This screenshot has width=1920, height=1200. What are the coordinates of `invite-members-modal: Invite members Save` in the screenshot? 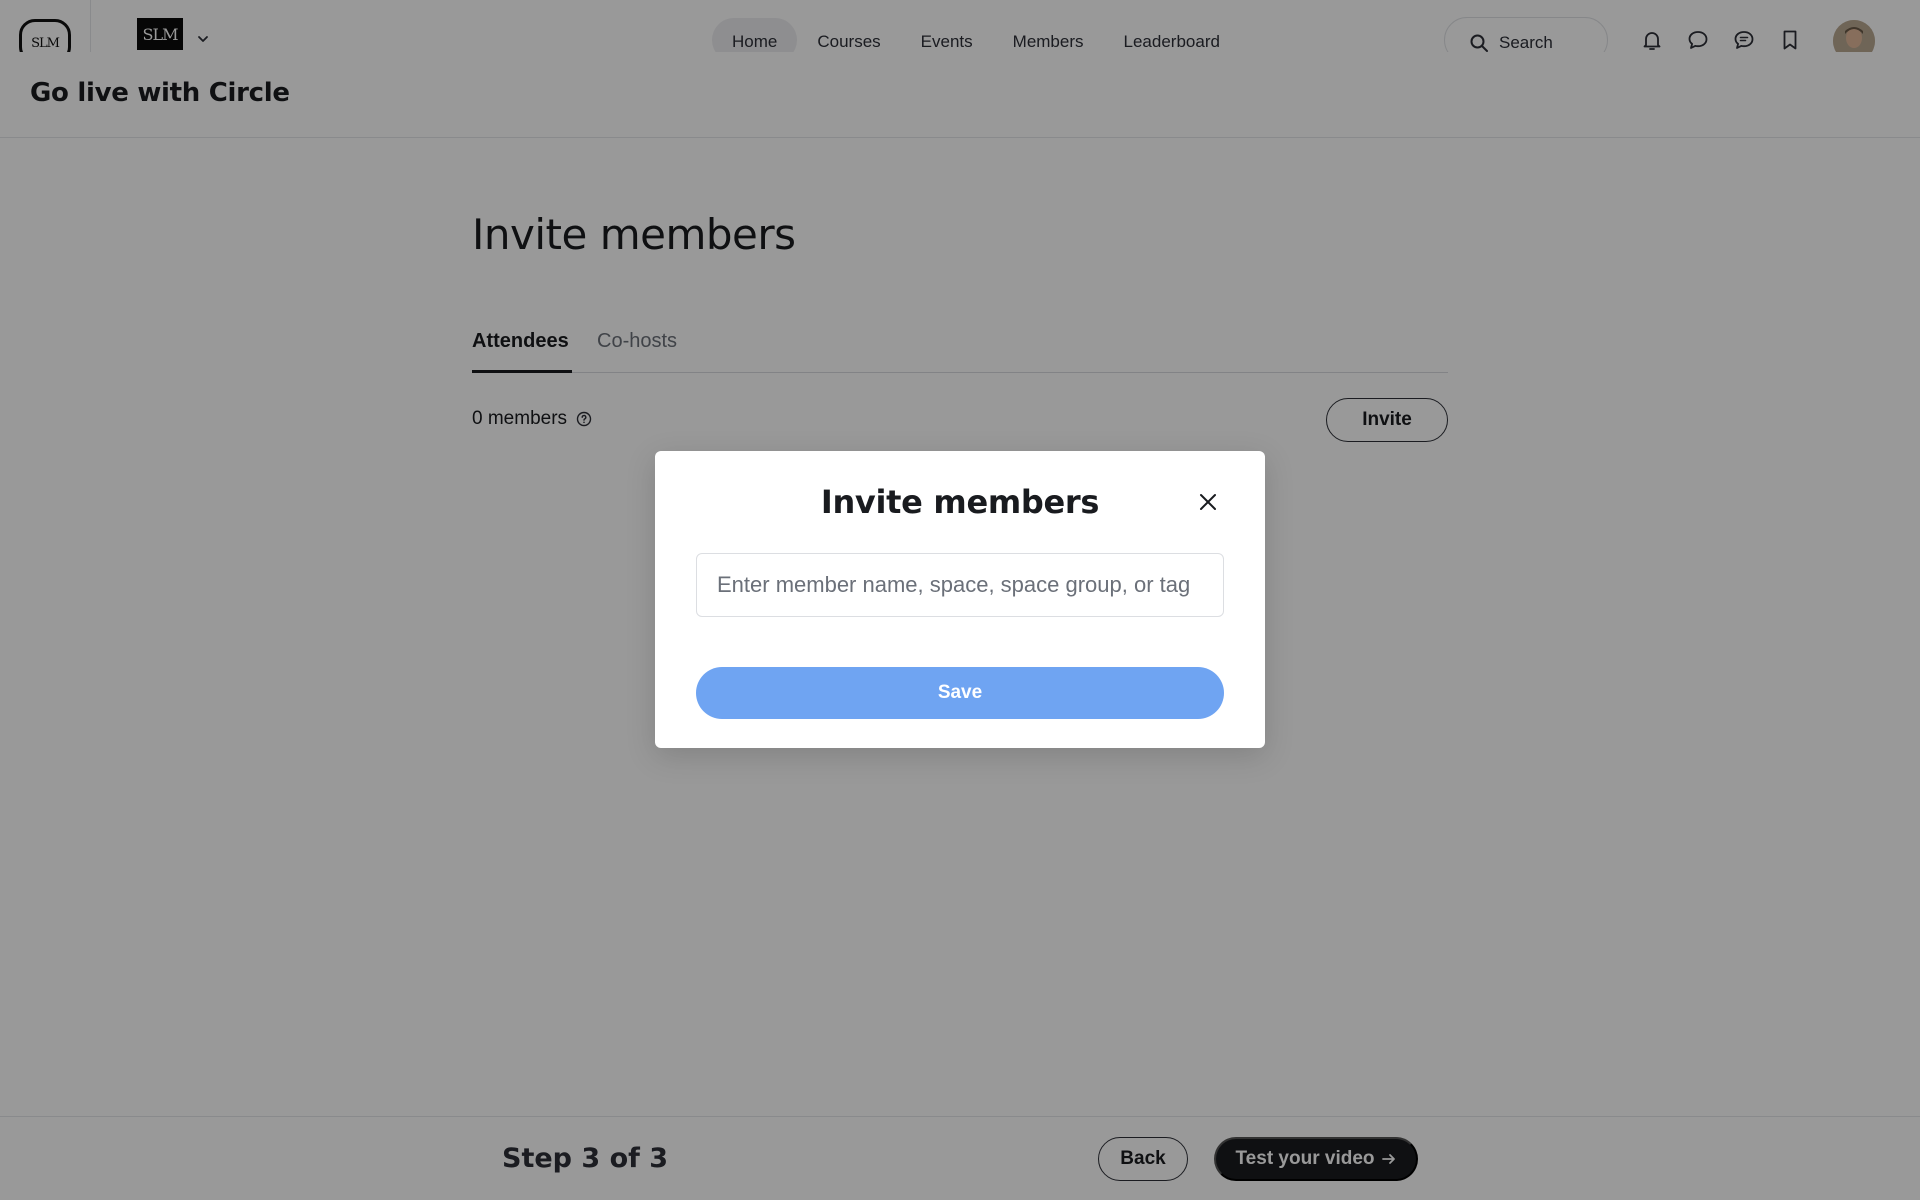 It's located at (960, 599).